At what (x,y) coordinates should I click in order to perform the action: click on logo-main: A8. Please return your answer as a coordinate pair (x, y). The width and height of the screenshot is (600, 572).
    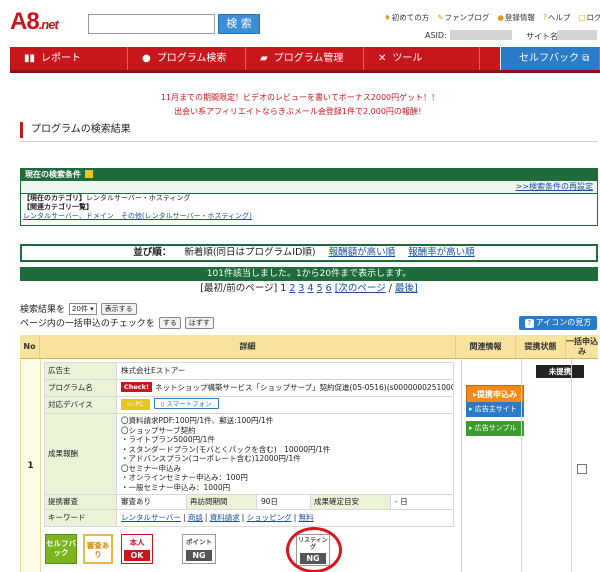
    Looking at the image, I should click on (25, 21).